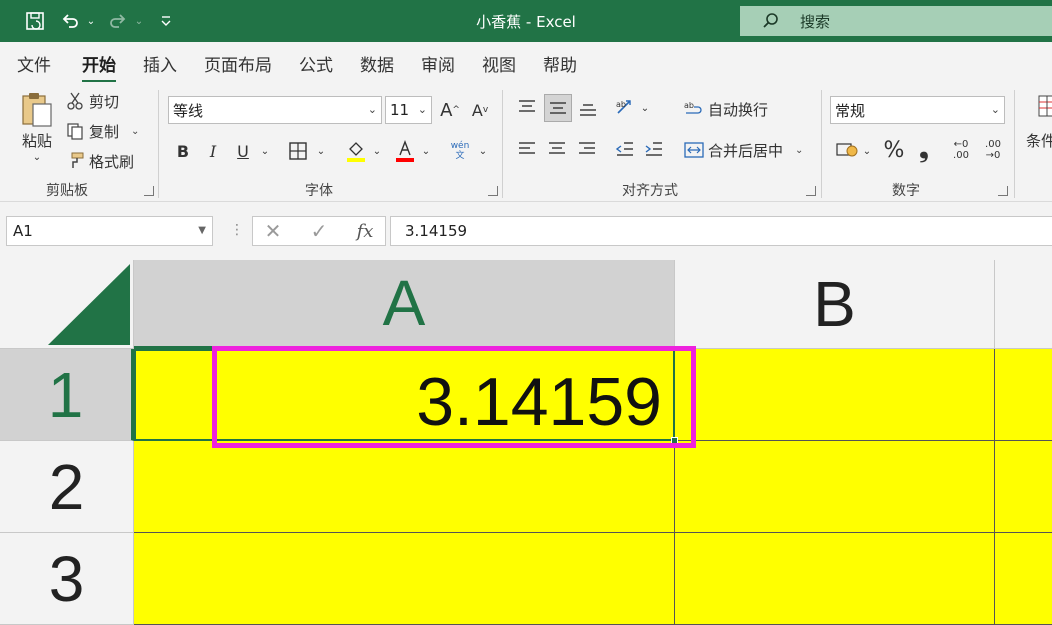 The width and height of the screenshot is (1052, 625). I want to click on tab-insert: 插入, so click(160, 63).